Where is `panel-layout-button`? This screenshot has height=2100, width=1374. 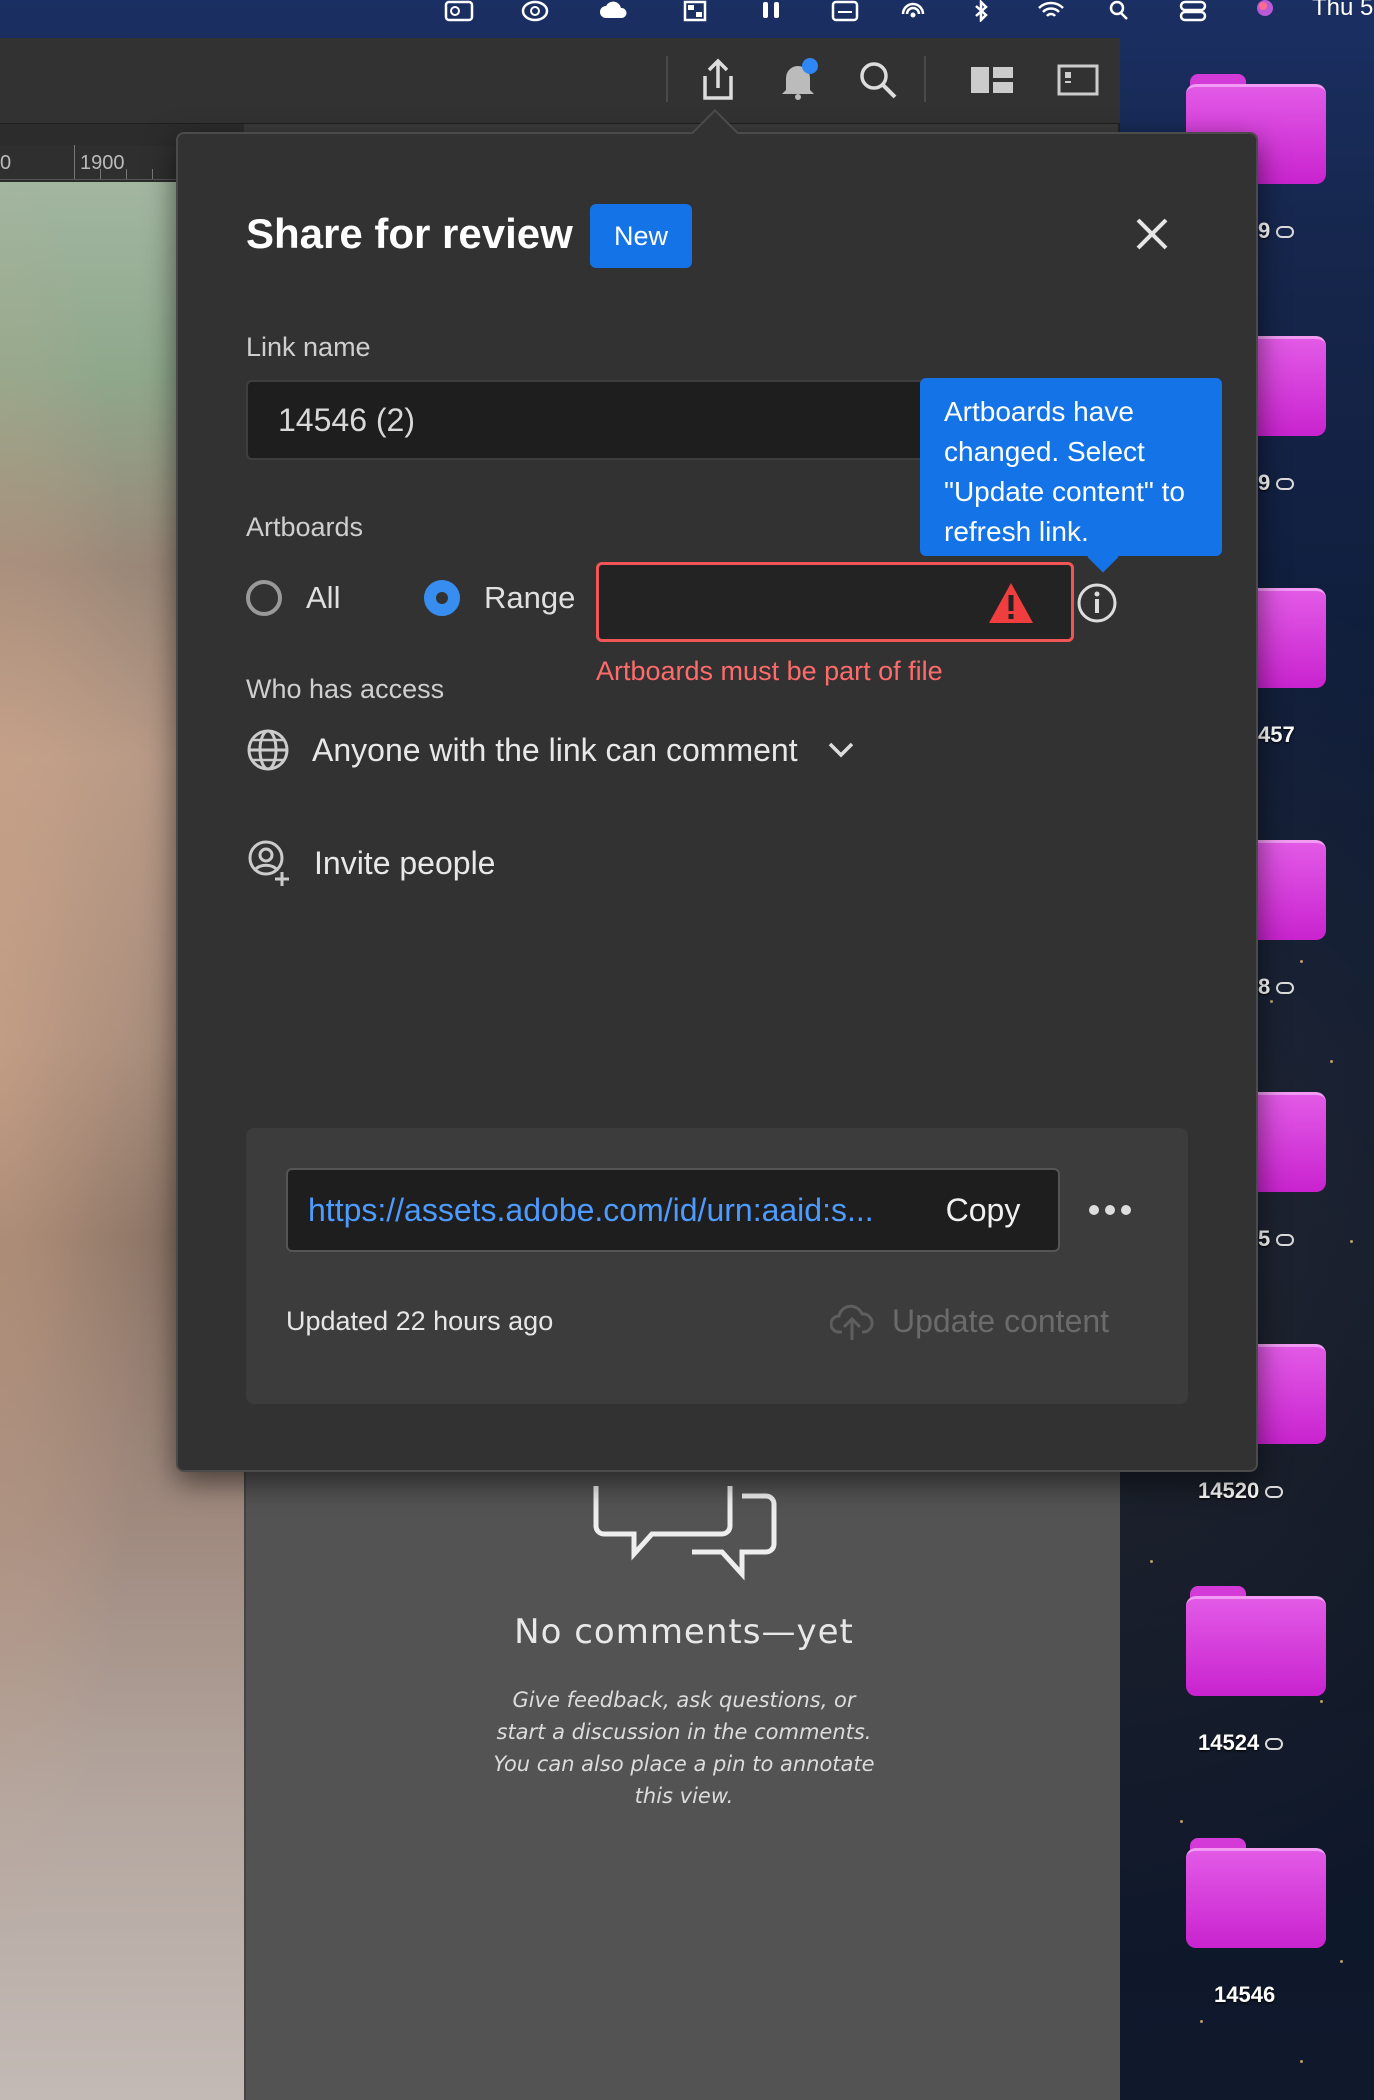 panel-layout-button is located at coordinates (1078, 80).